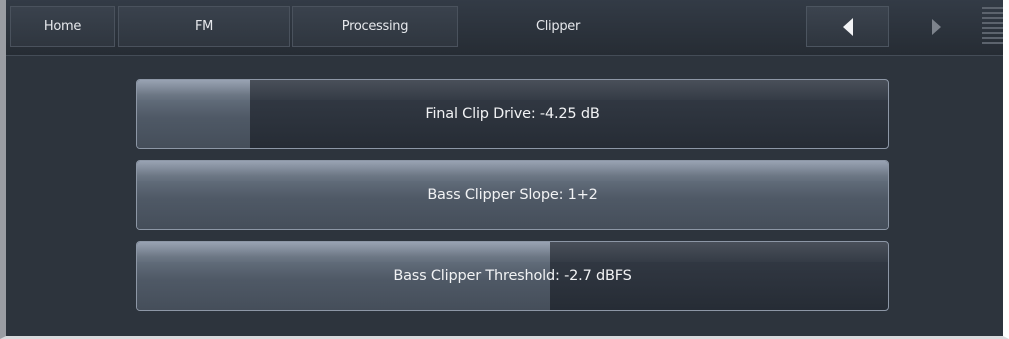 Image resolution: width=1009 pixels, height=339 pixels. I want to click on tab-fm: FM, so click(204, 26).